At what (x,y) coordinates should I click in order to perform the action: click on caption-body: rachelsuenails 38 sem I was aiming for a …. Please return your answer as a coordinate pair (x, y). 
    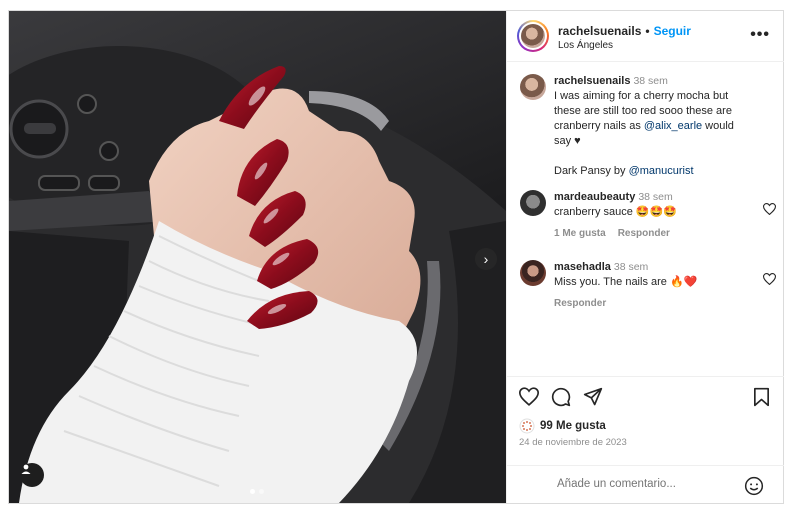
    Looking at the image, I should click on (654, 126).